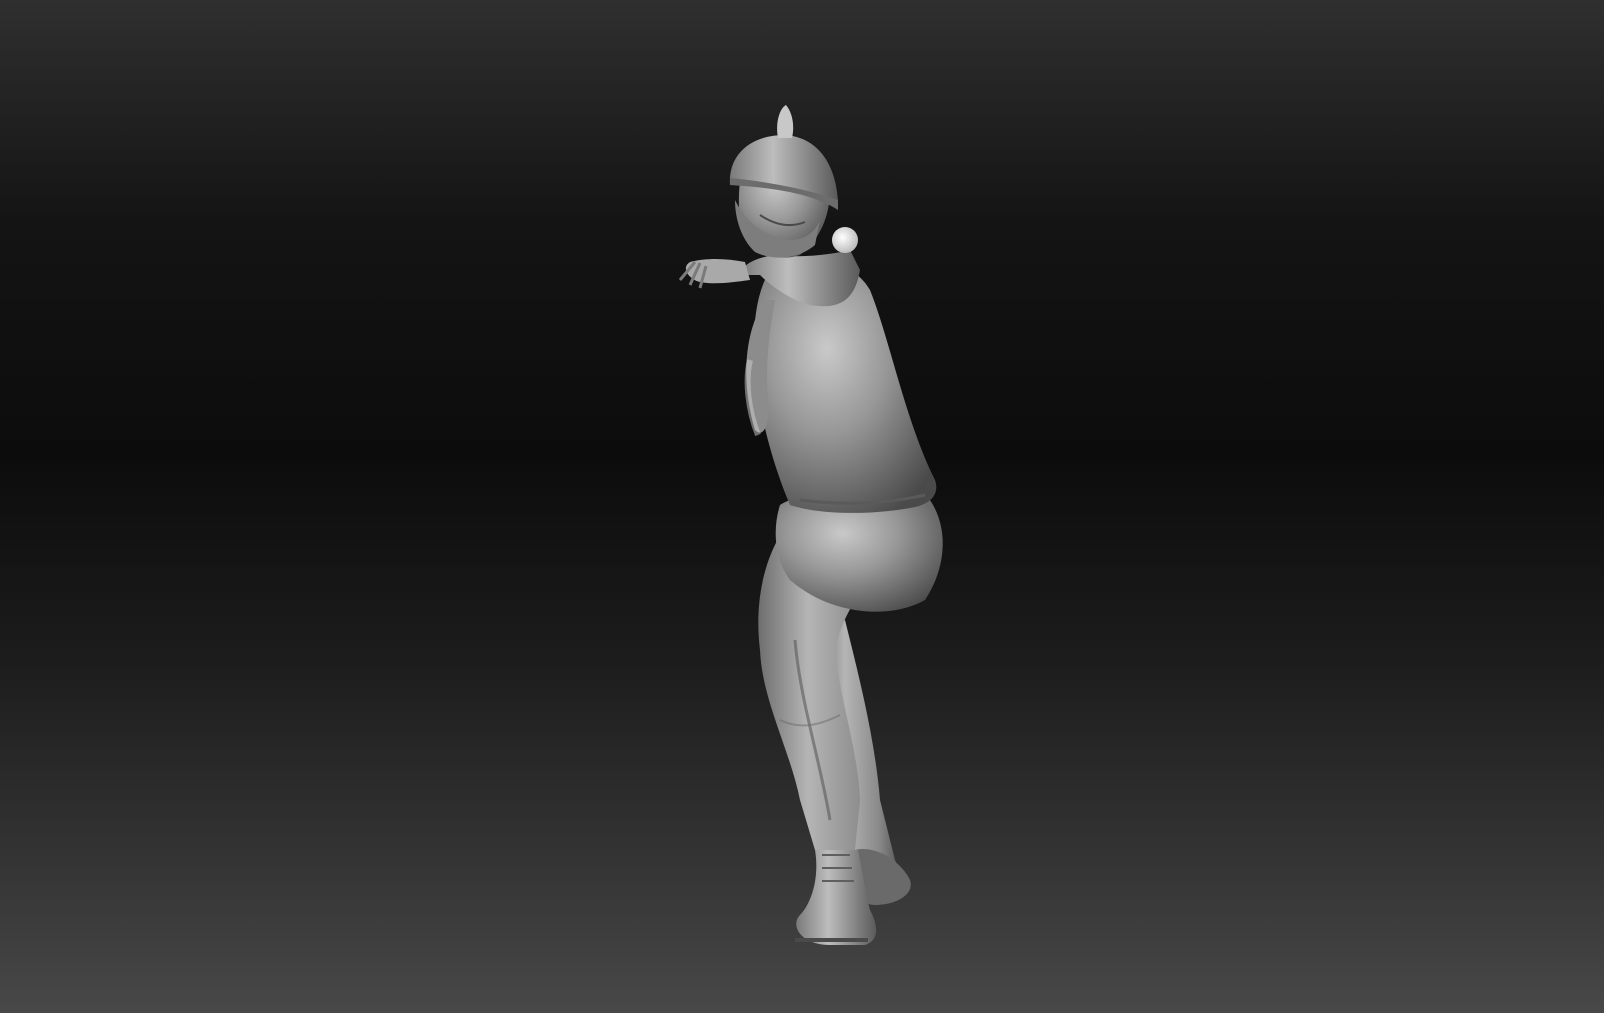 The image size is (1604, 1013). Describe the element at coordinates (845, 240) in the screenshot. I see `pivot-sphere-icon` at that location.